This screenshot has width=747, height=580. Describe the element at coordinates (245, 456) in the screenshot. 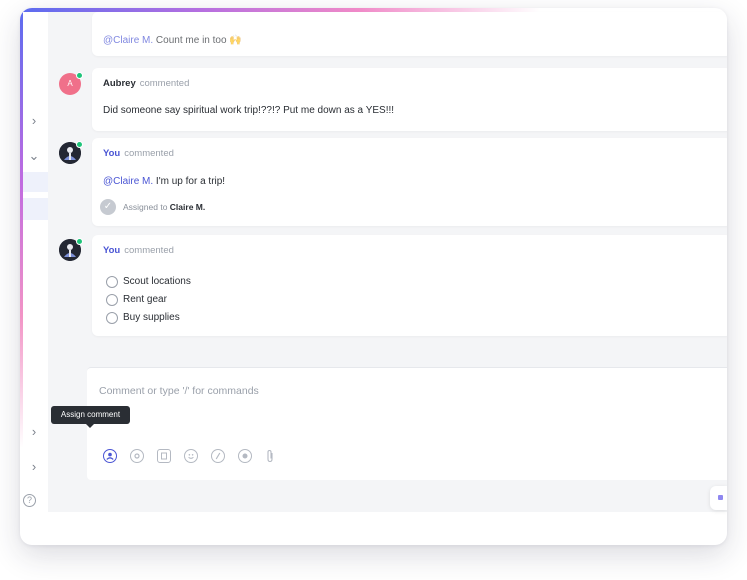

I see `record-icon` at that location.